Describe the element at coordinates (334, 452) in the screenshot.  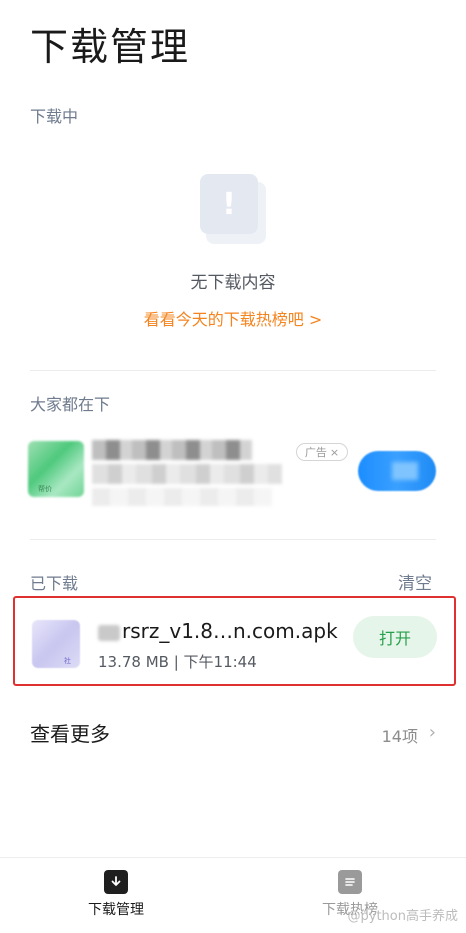
I see `ad-close-icon: ×` at that location.